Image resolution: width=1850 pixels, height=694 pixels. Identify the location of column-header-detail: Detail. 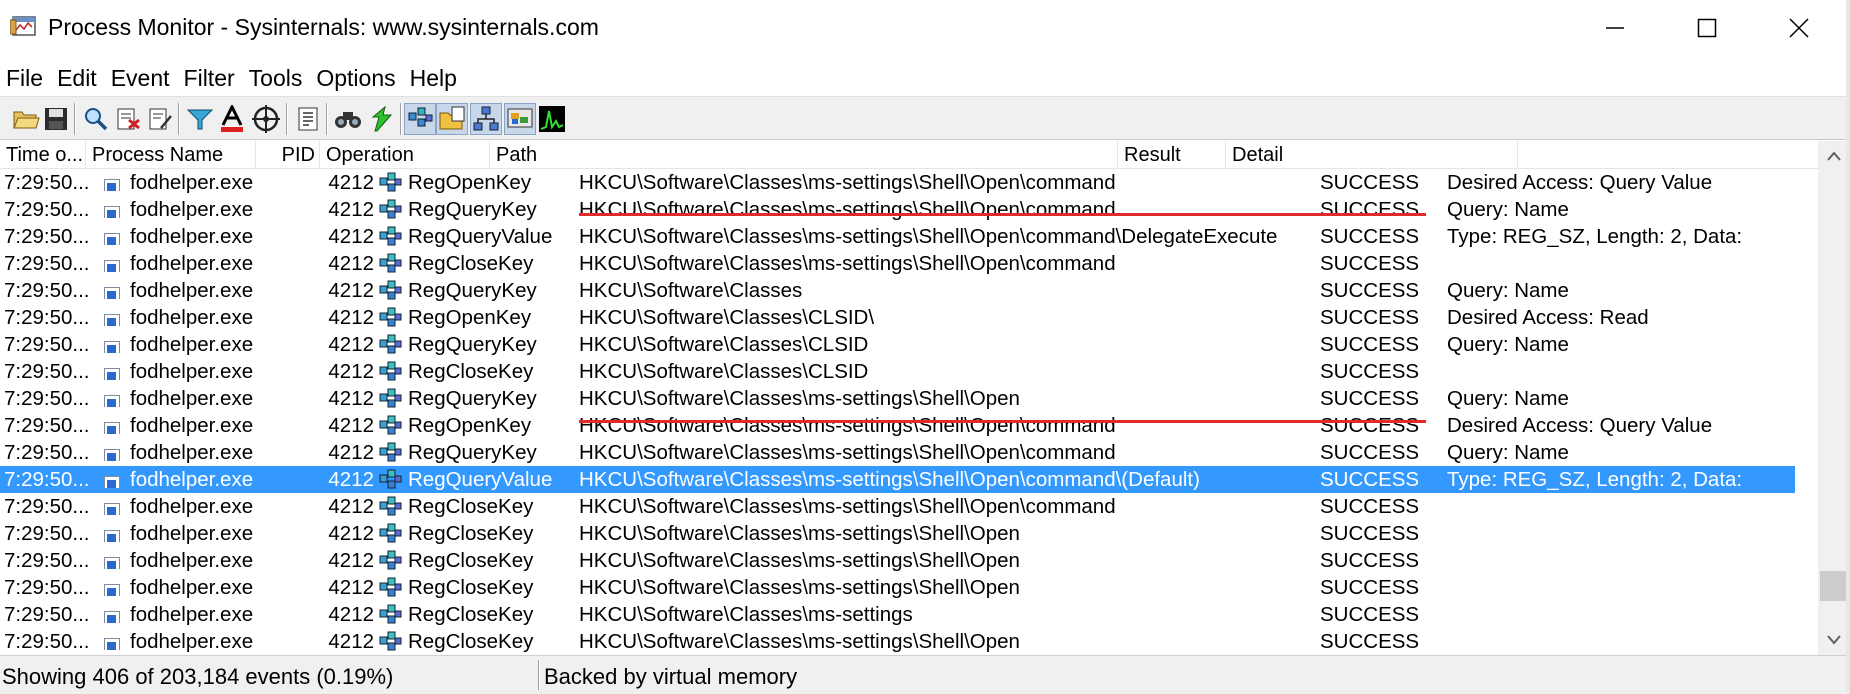
(1372, 155).